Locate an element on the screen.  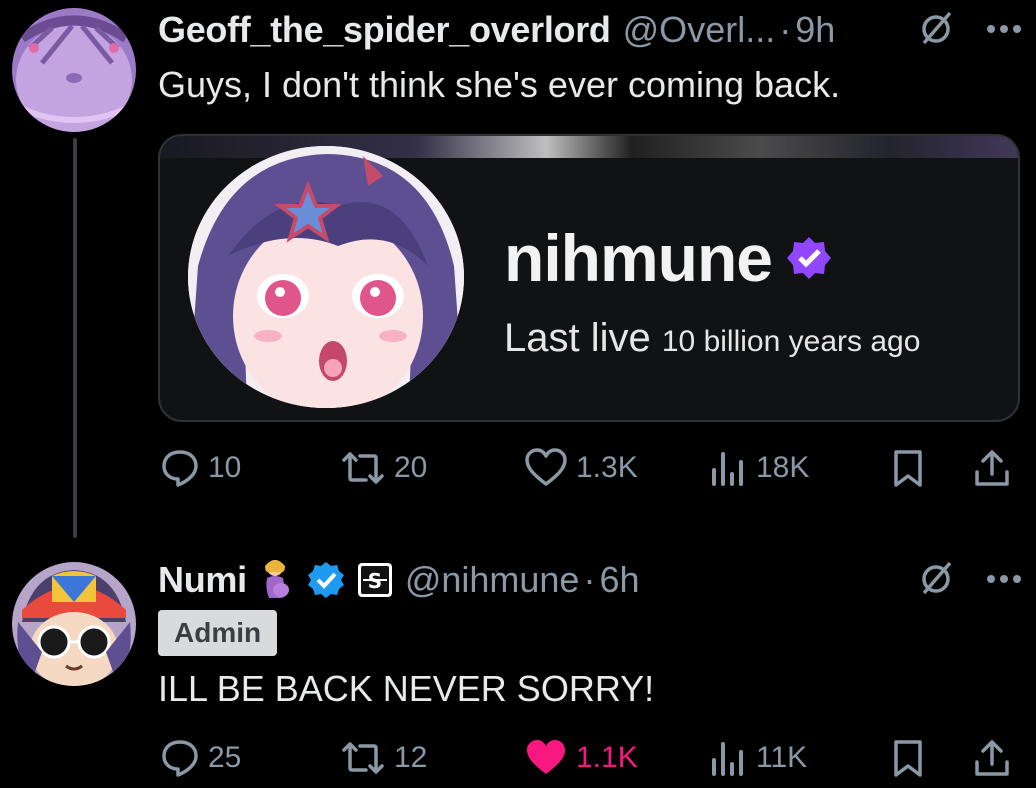
streamer-name-text: nihmune is located at coordinates (638, 258).